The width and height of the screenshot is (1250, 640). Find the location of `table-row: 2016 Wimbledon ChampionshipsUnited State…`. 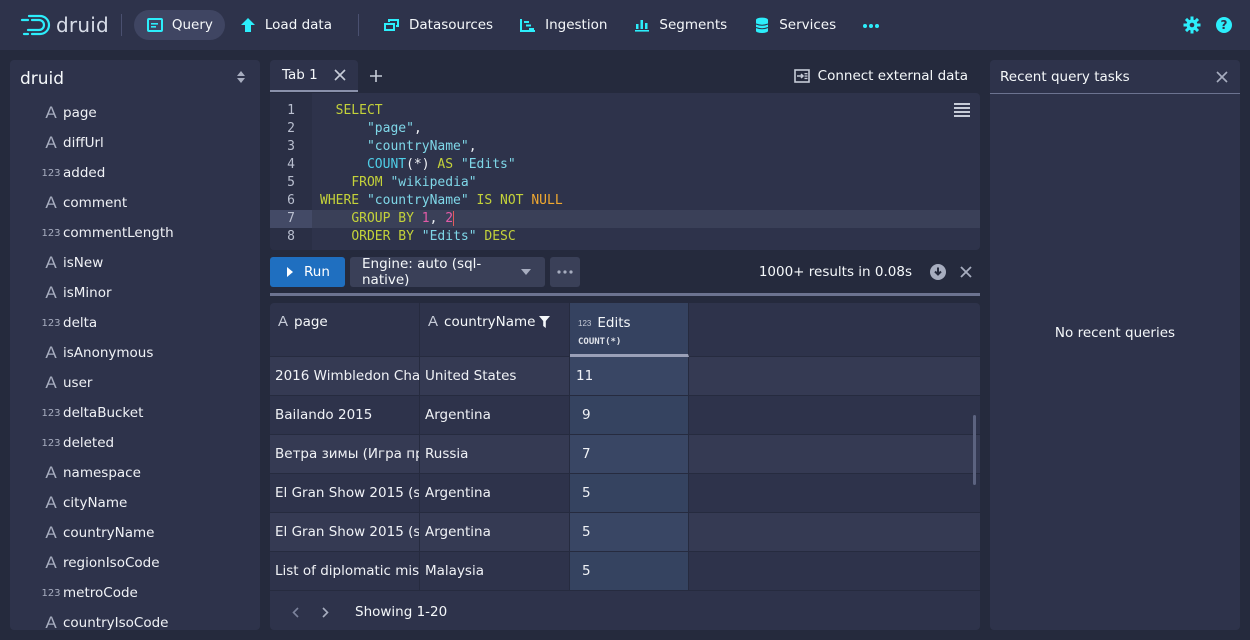

table-row: 2016 Wimbledon ChampionshipsUnited State… is located at coordinates (625, 376).